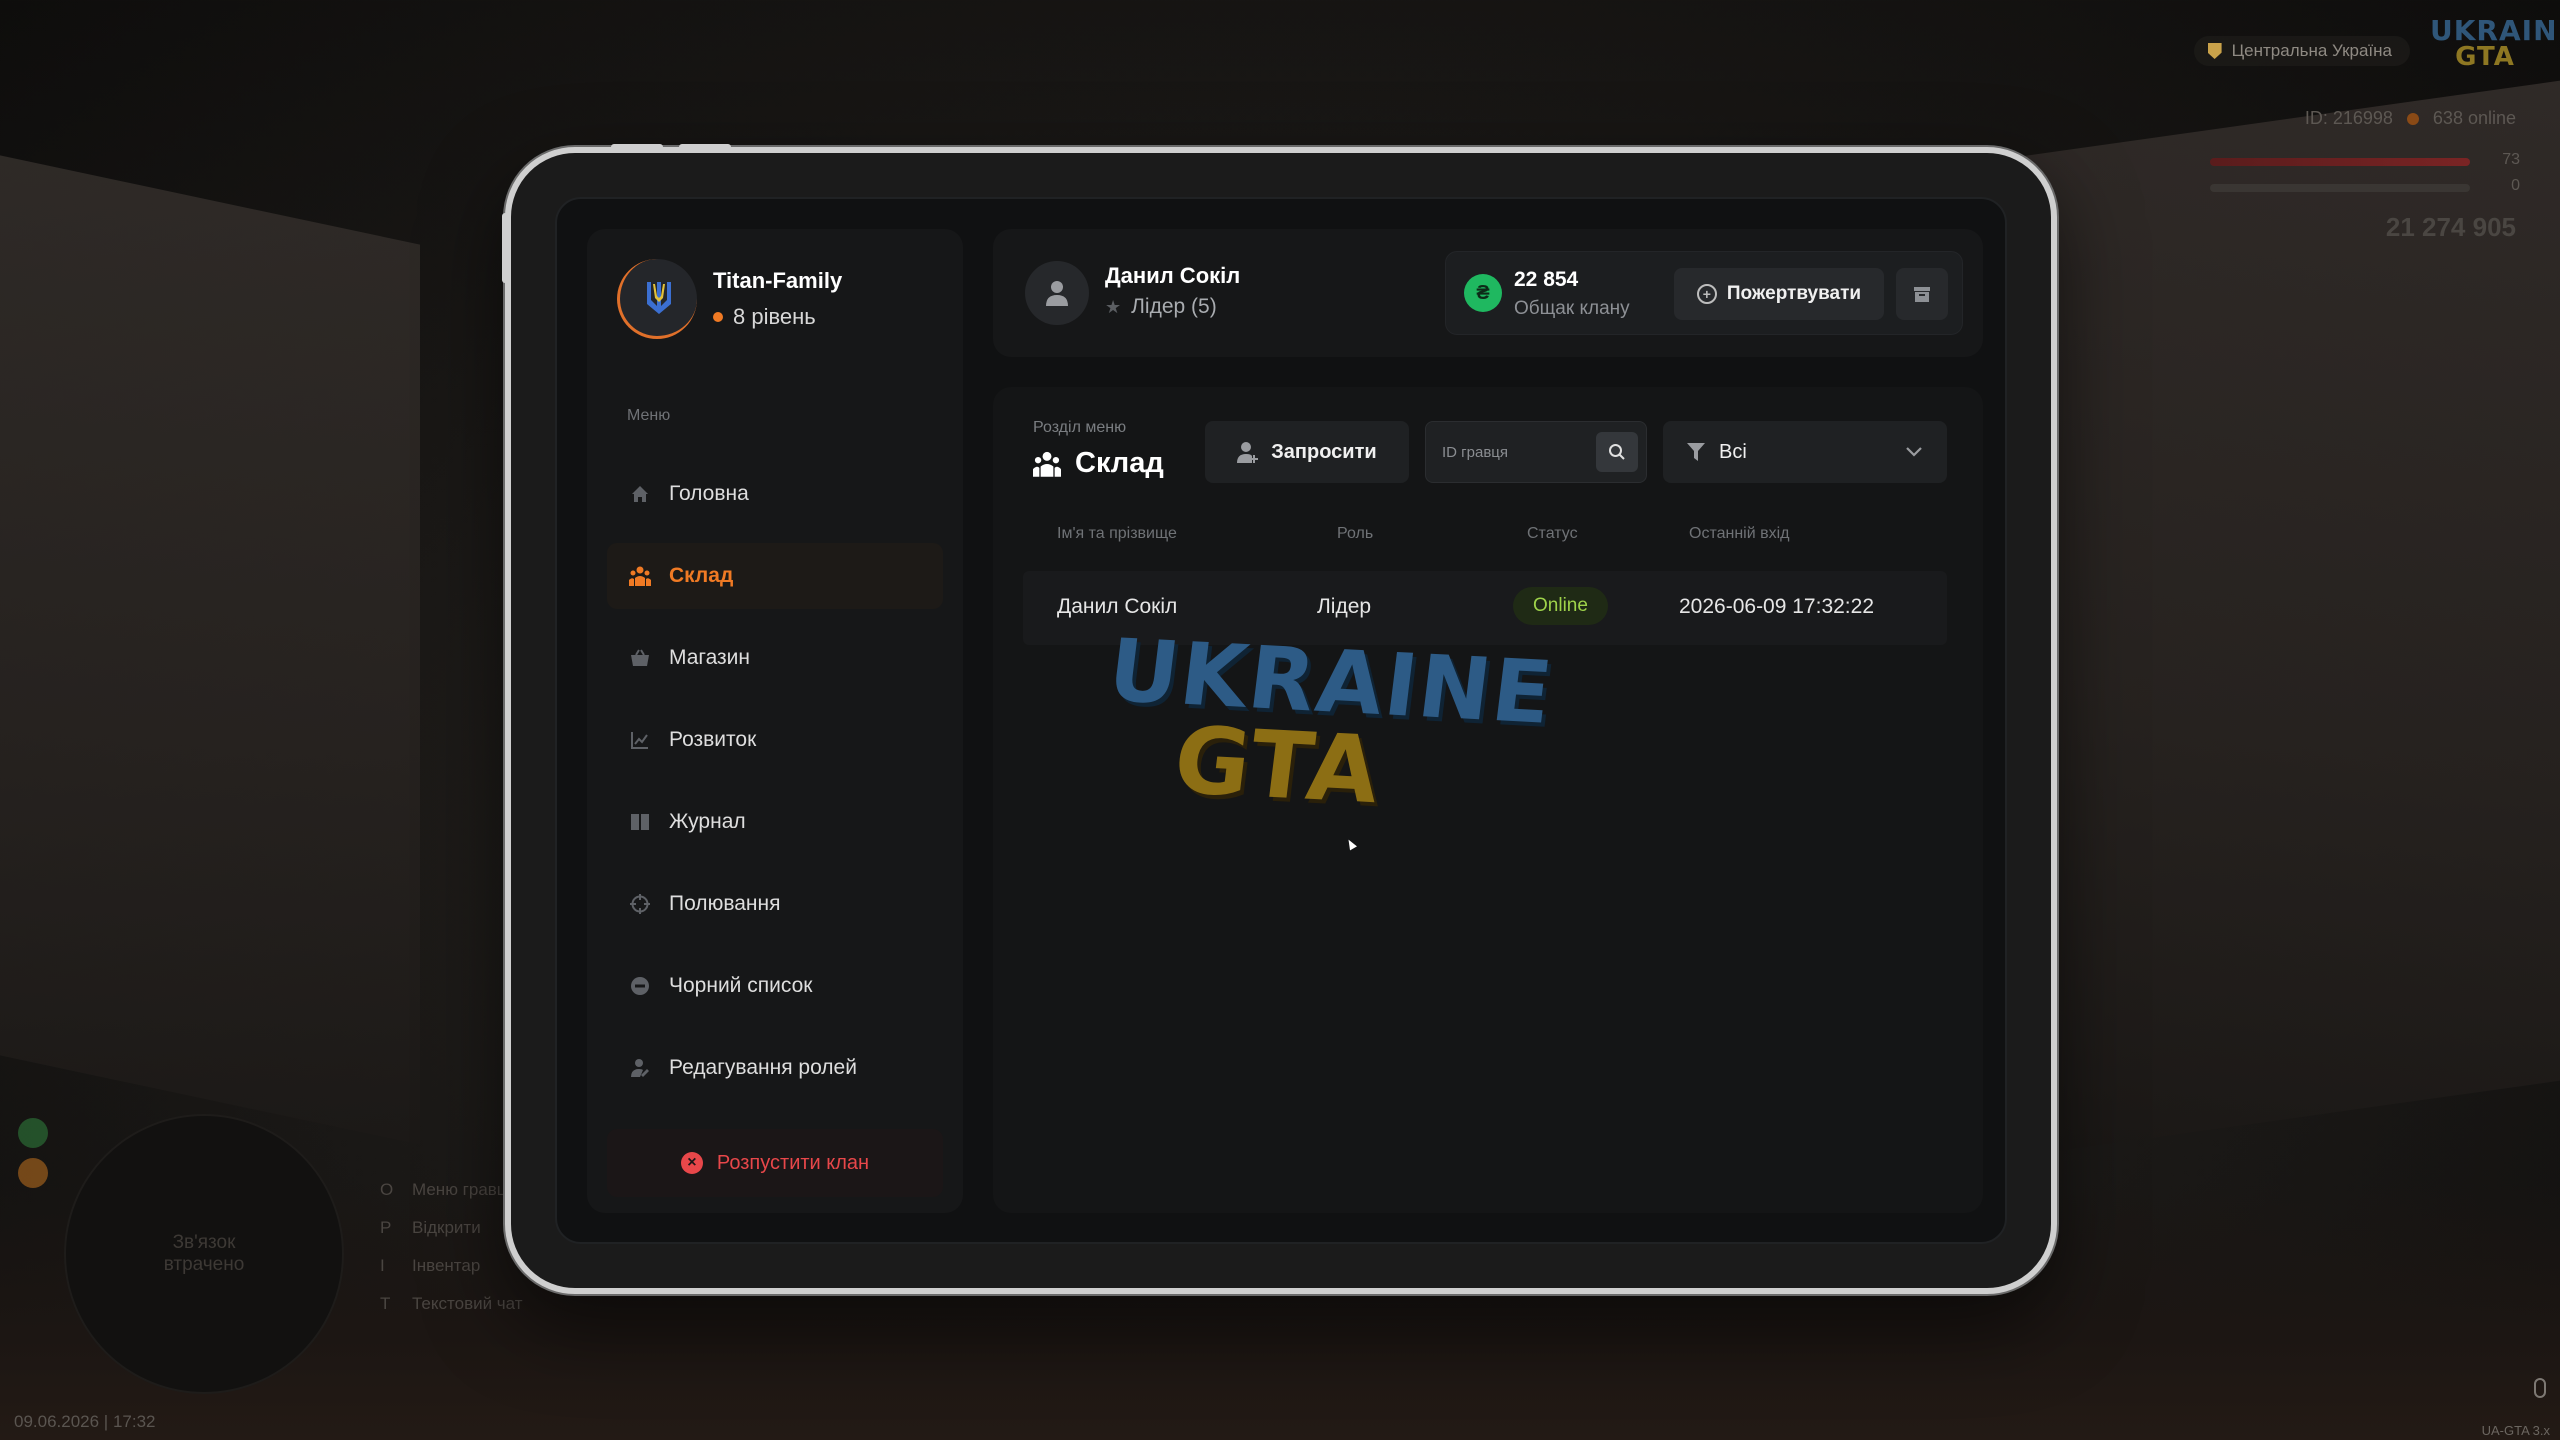 This screenshot has height=1440, width=2560. What do you see at coordinates (85, 1421) in the screenshot?
I see `hud-datetime: 09.06.2026 | 17:32` at bounding box center [85, 1421].